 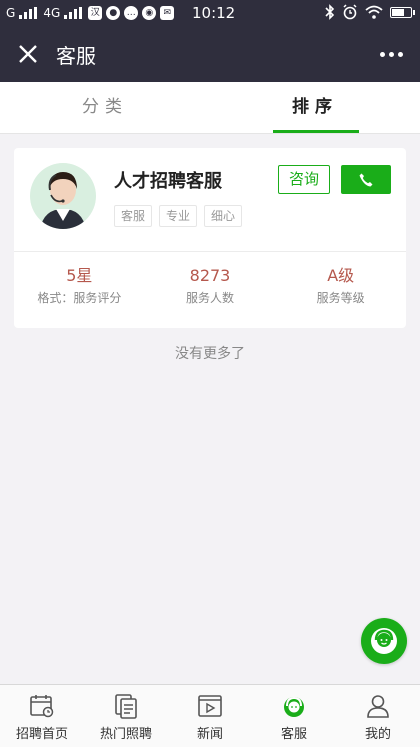 I want to click on calendar-icon, so click(x=42, y=706).